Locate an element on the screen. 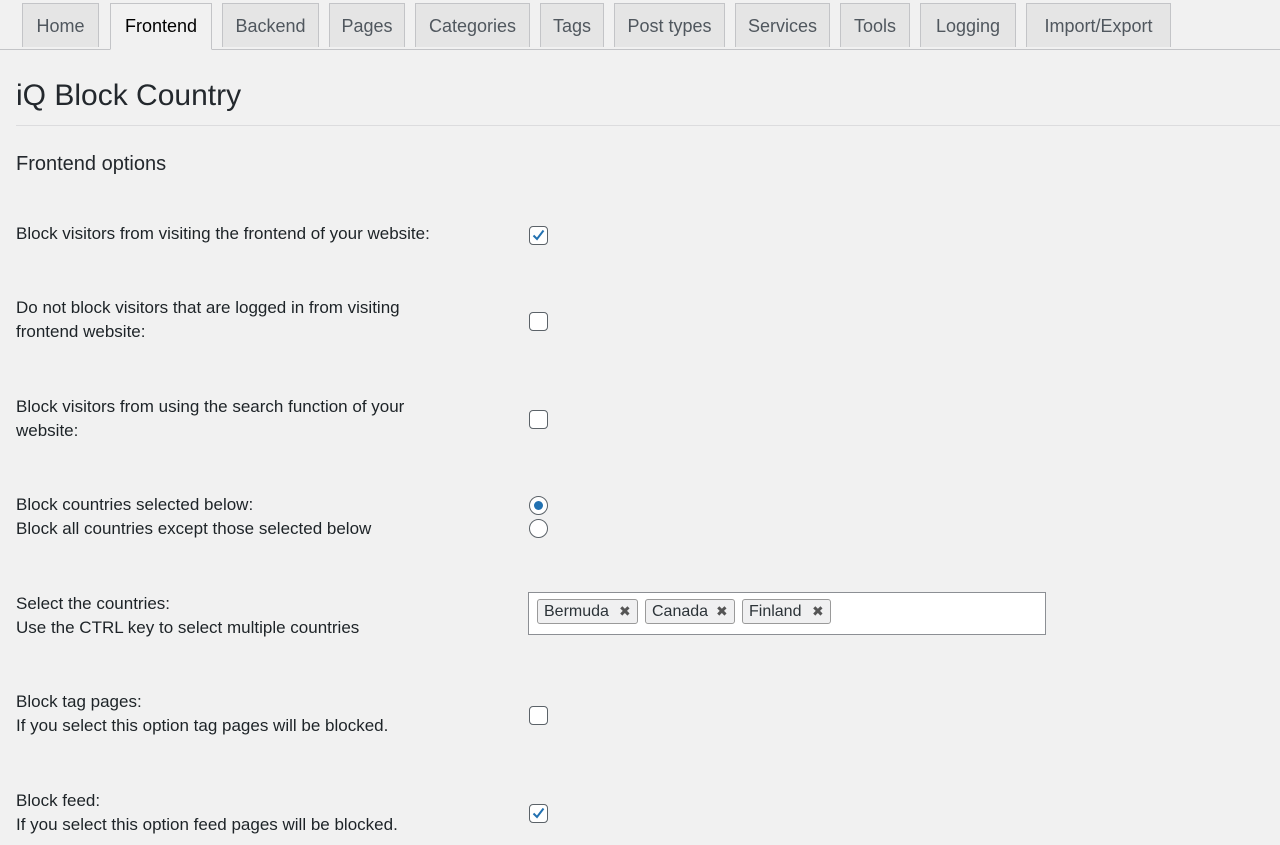  block-feed-label-line1: Block feed: is located at coordinates (58, 800).